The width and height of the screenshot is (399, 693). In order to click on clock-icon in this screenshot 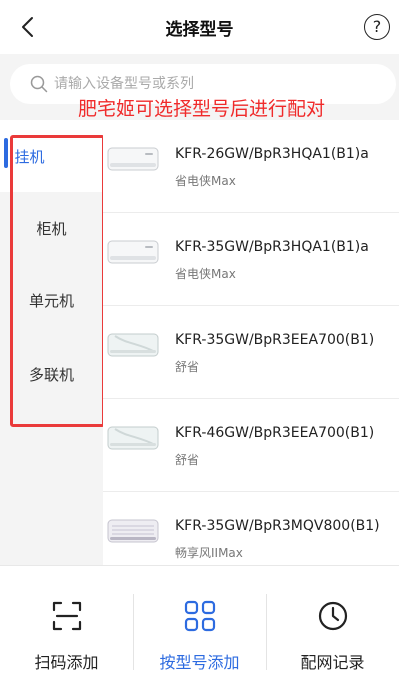, I will do `click(332, 616)`.